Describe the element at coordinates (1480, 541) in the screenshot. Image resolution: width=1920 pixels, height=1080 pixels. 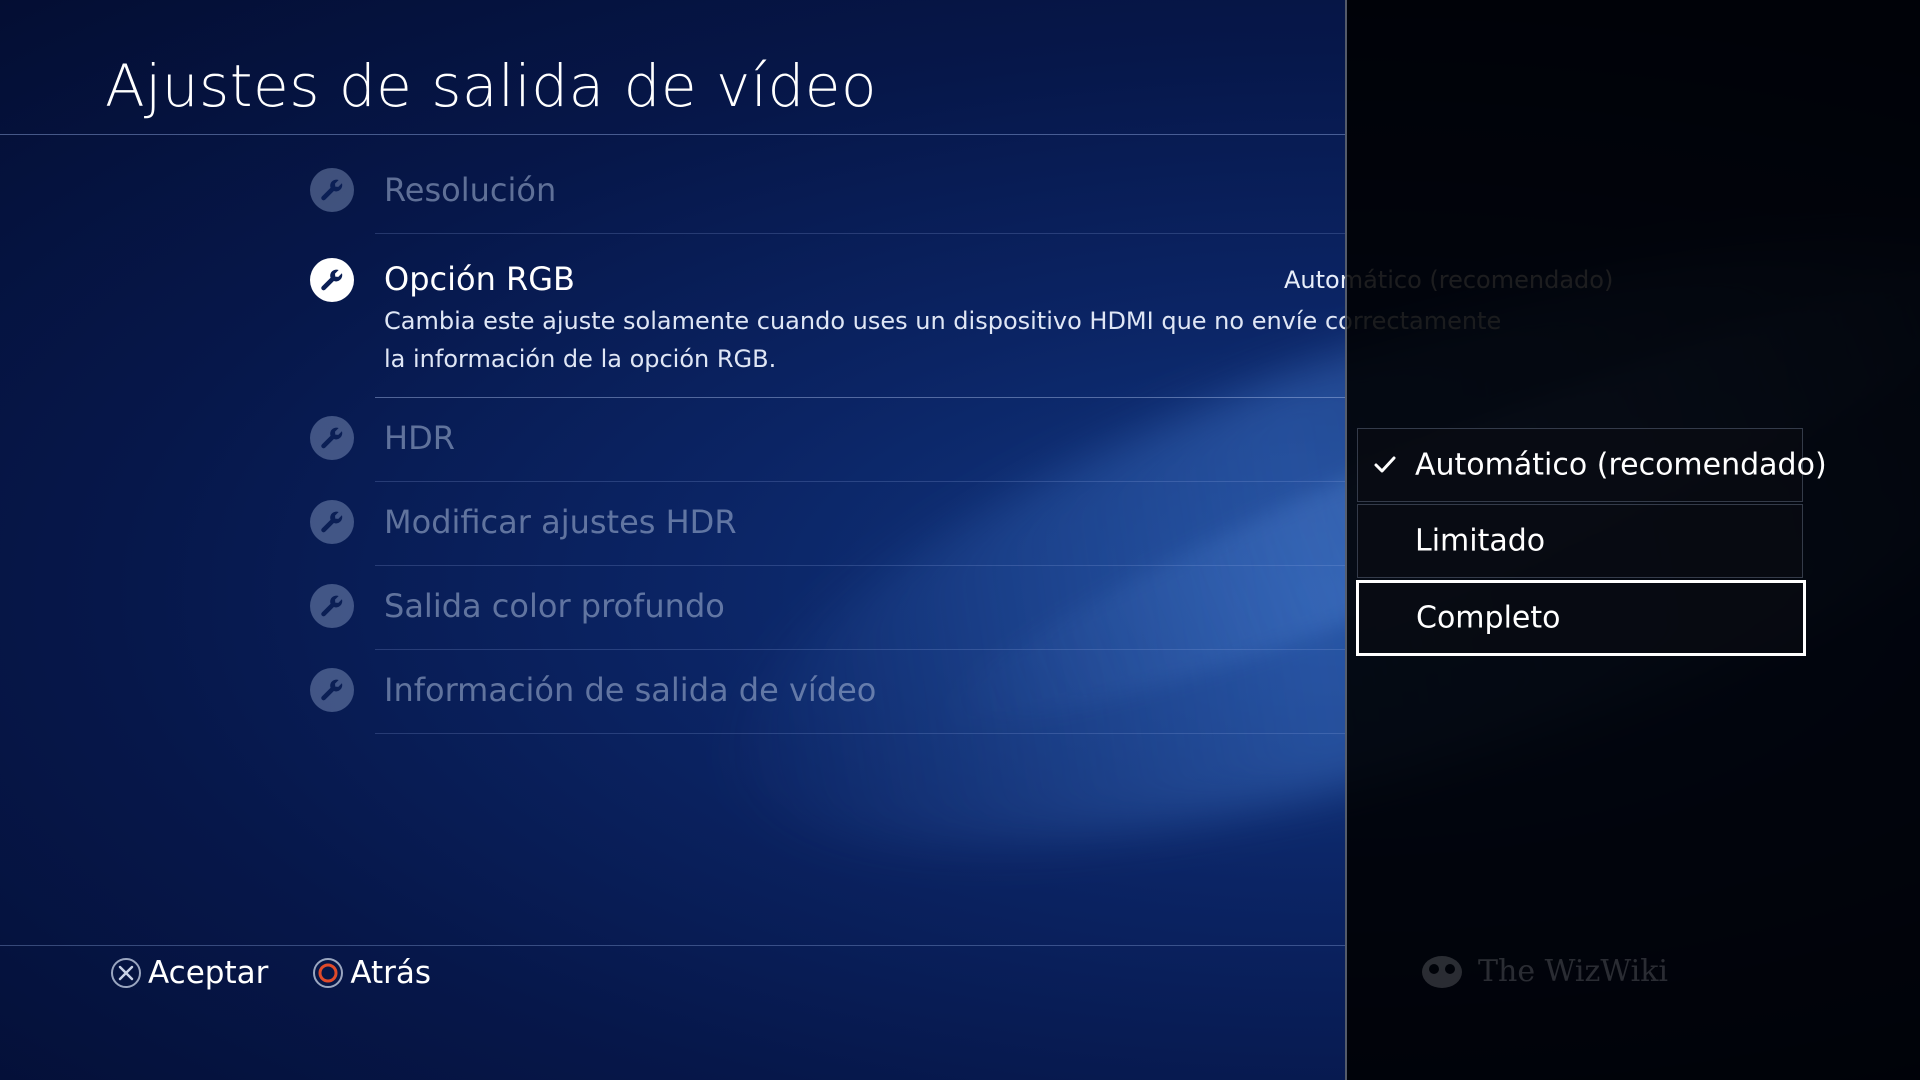
I see `option-label: Limitado` at that location.